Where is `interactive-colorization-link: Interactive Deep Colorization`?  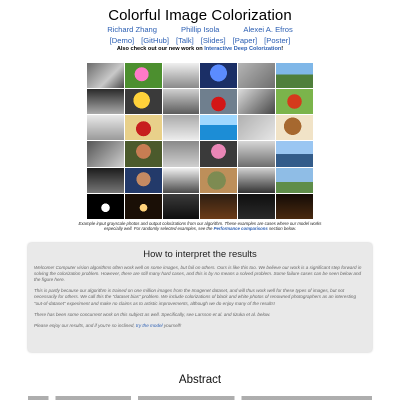
interactive-colorization-link: Interactive Deep Colorization is located at coordinates (242, 49).